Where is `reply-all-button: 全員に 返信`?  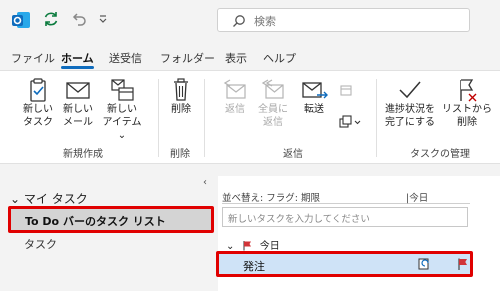 reply-all-button: 全員に 返信 is located at coordinates (273, 103).